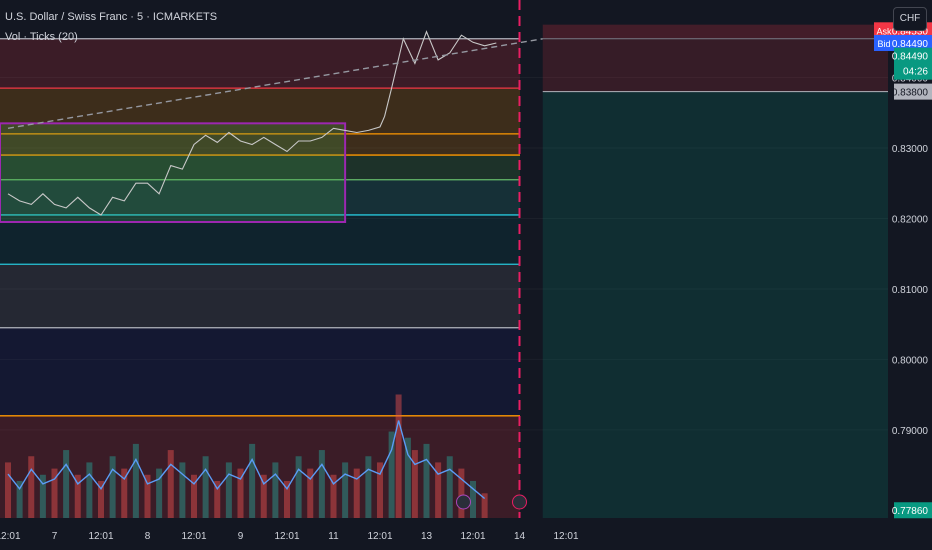 Image resolution: width=932 pixels, height=550 pixels. What do you see at coordinates (915, 72) in the screenshot?
I see `bar-countdown: 04:26` at bounding box center [915, 72].